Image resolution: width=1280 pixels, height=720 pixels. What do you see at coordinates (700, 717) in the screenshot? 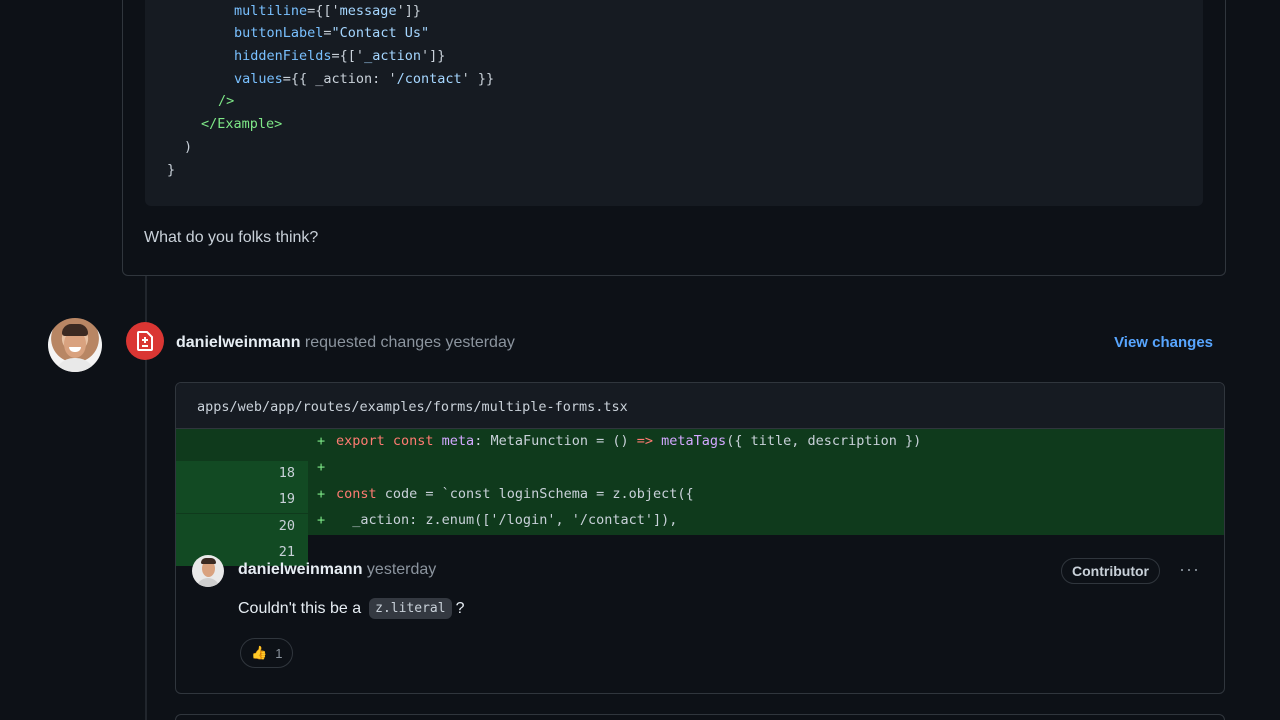
I see `next-item-edge` at bounding box center [700, 717].